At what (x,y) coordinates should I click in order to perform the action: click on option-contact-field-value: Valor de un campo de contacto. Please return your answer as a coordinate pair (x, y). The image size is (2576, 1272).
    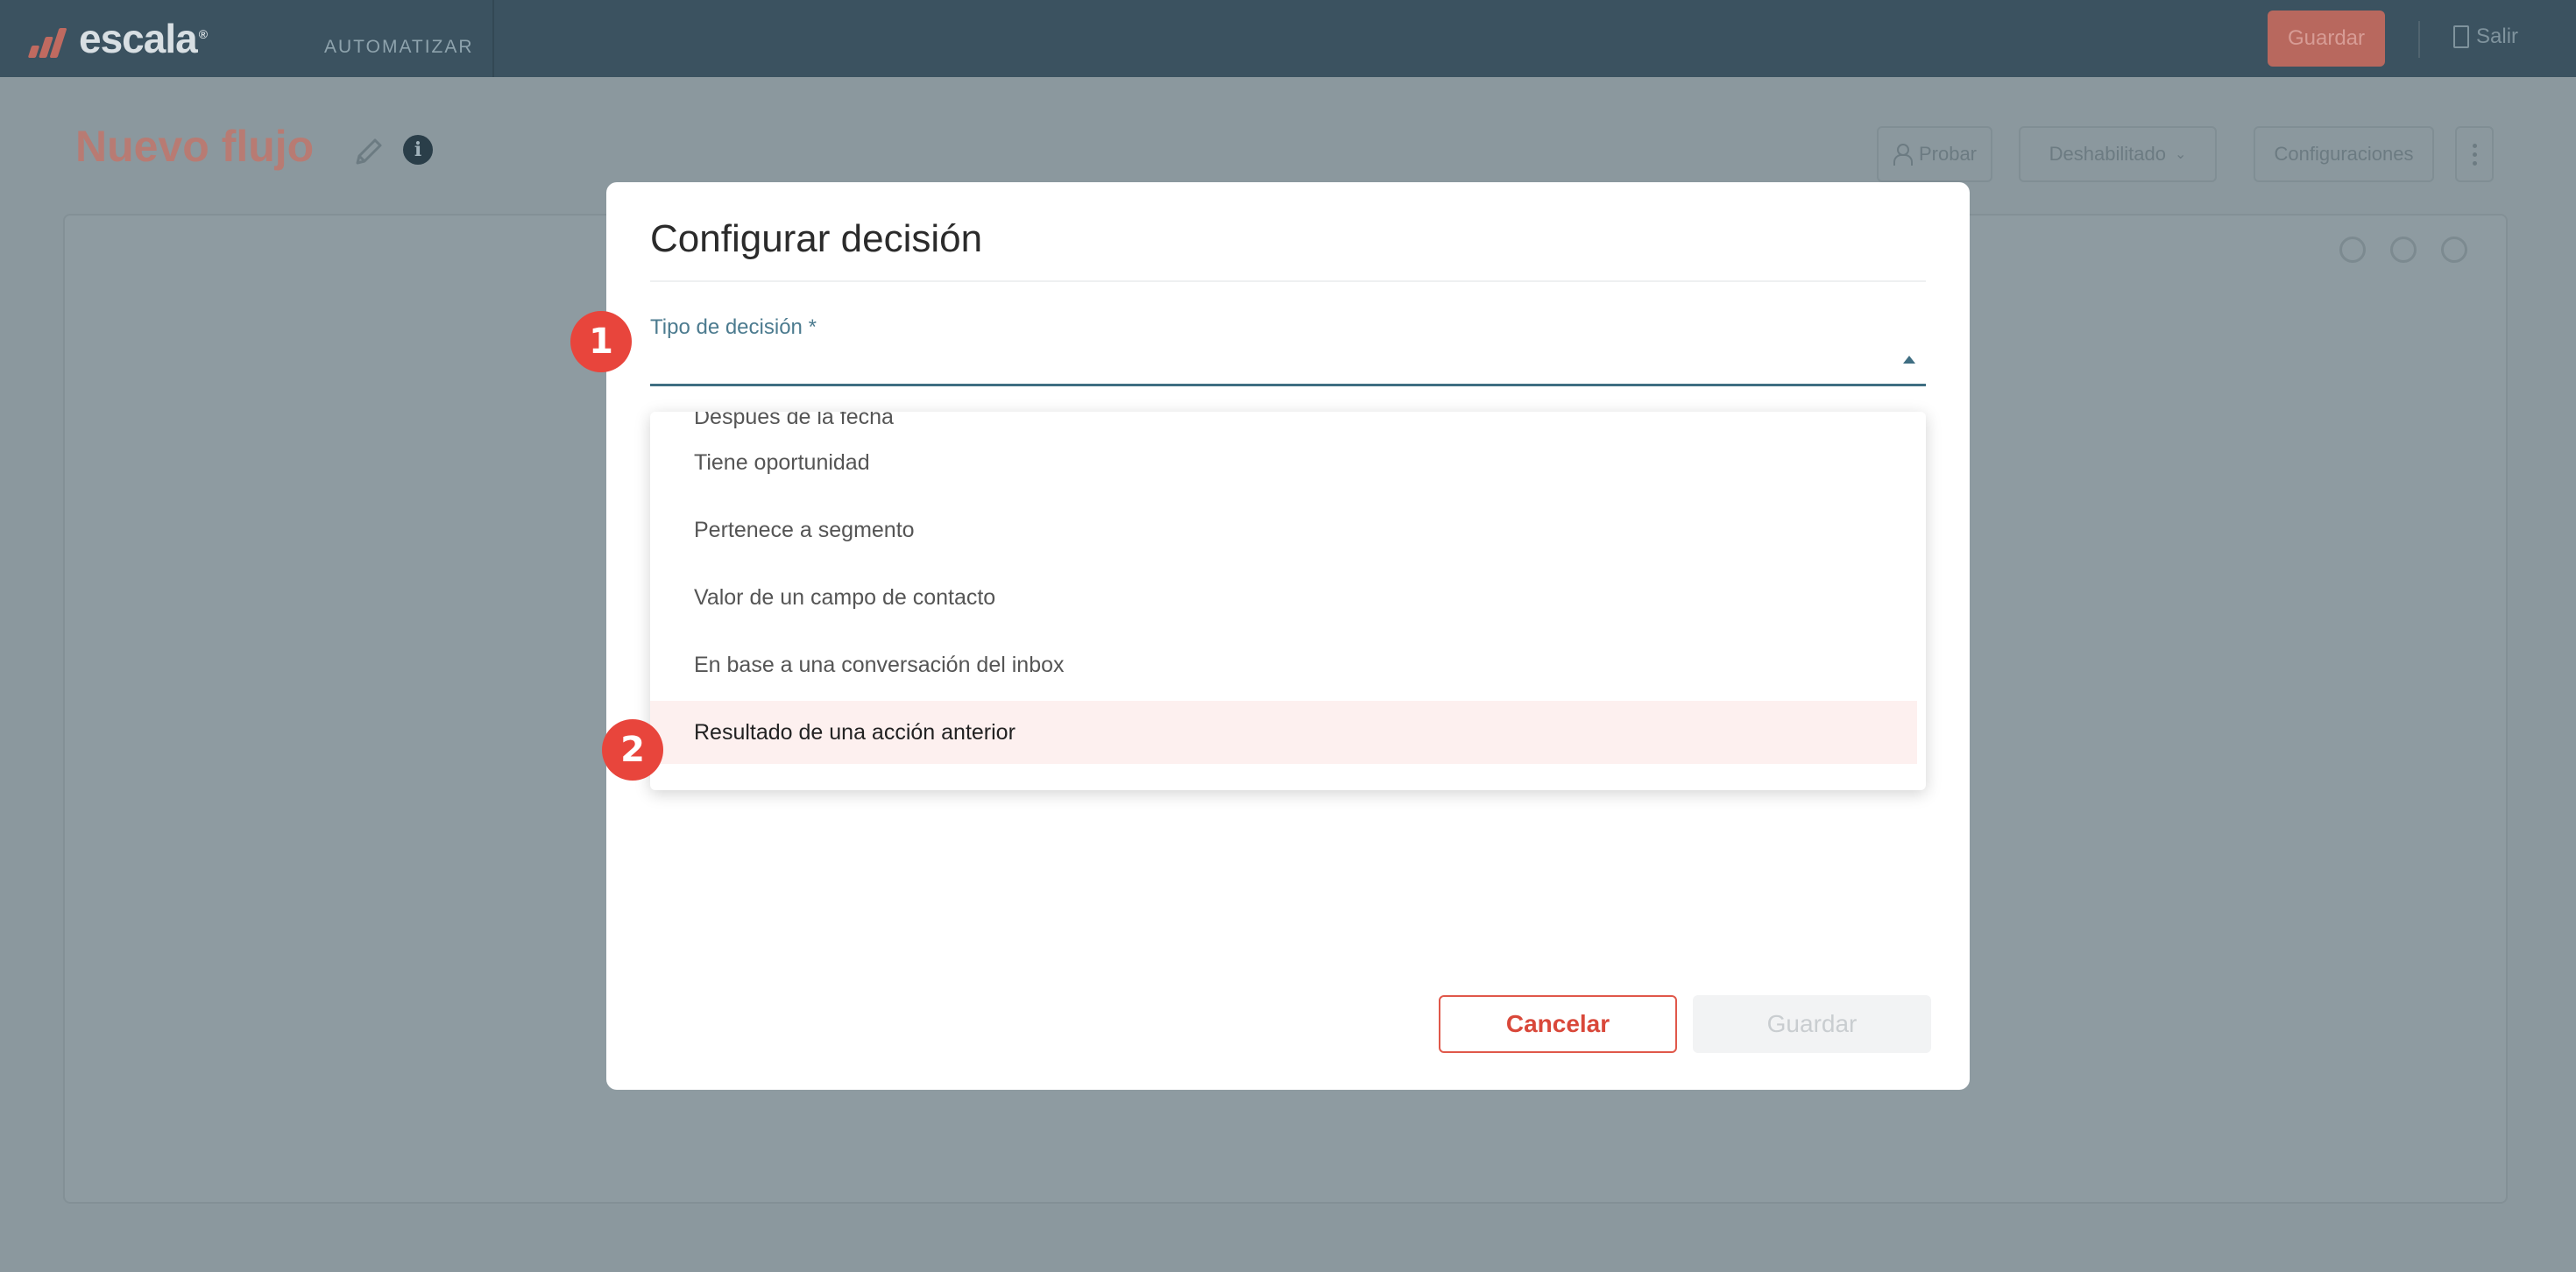
    Looking at the image, I should click on (1288, 598).